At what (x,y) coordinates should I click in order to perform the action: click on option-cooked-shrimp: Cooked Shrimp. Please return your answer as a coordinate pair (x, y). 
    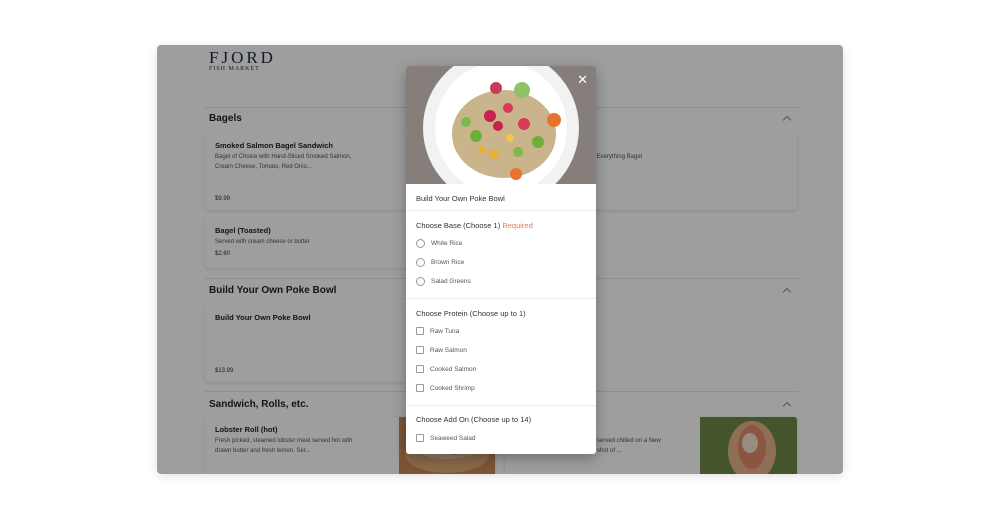
    Looking at the image, I should click on (445, 388).